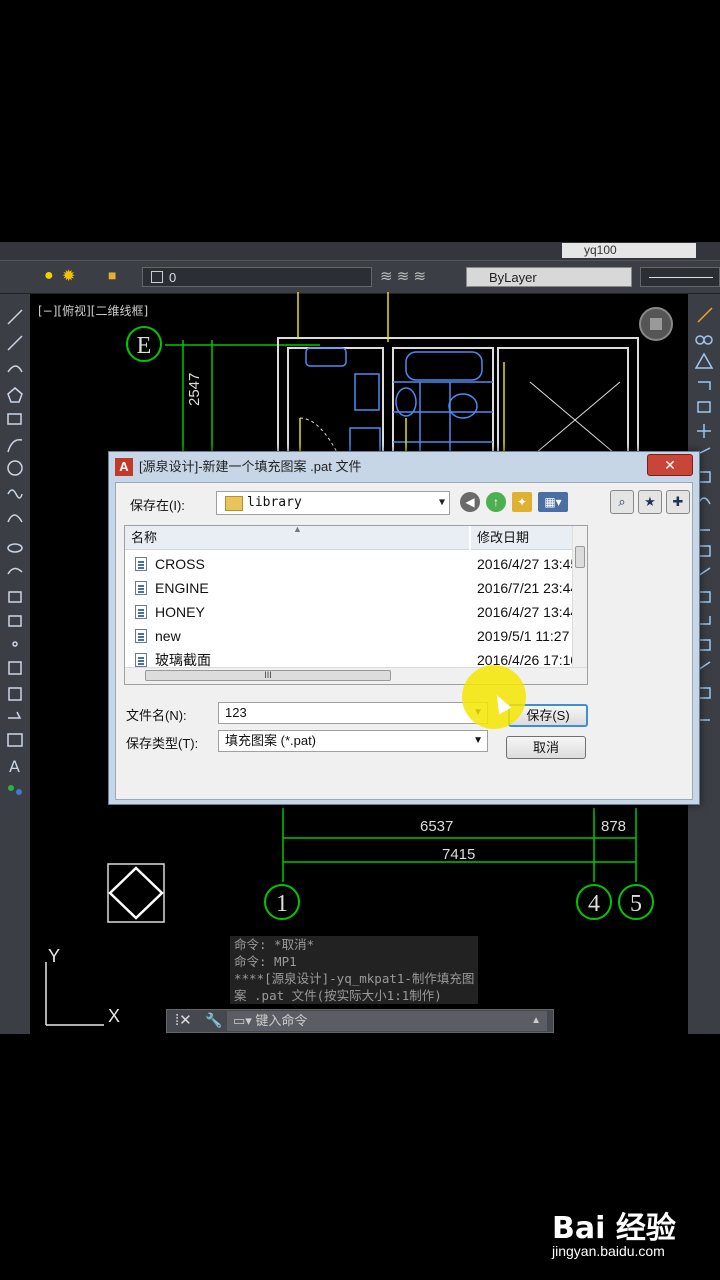  What do you see at coordinates (553, 502) in the screenshot?
I see `view-menu-icon: ▦▾` at bounding box center [553, 502].